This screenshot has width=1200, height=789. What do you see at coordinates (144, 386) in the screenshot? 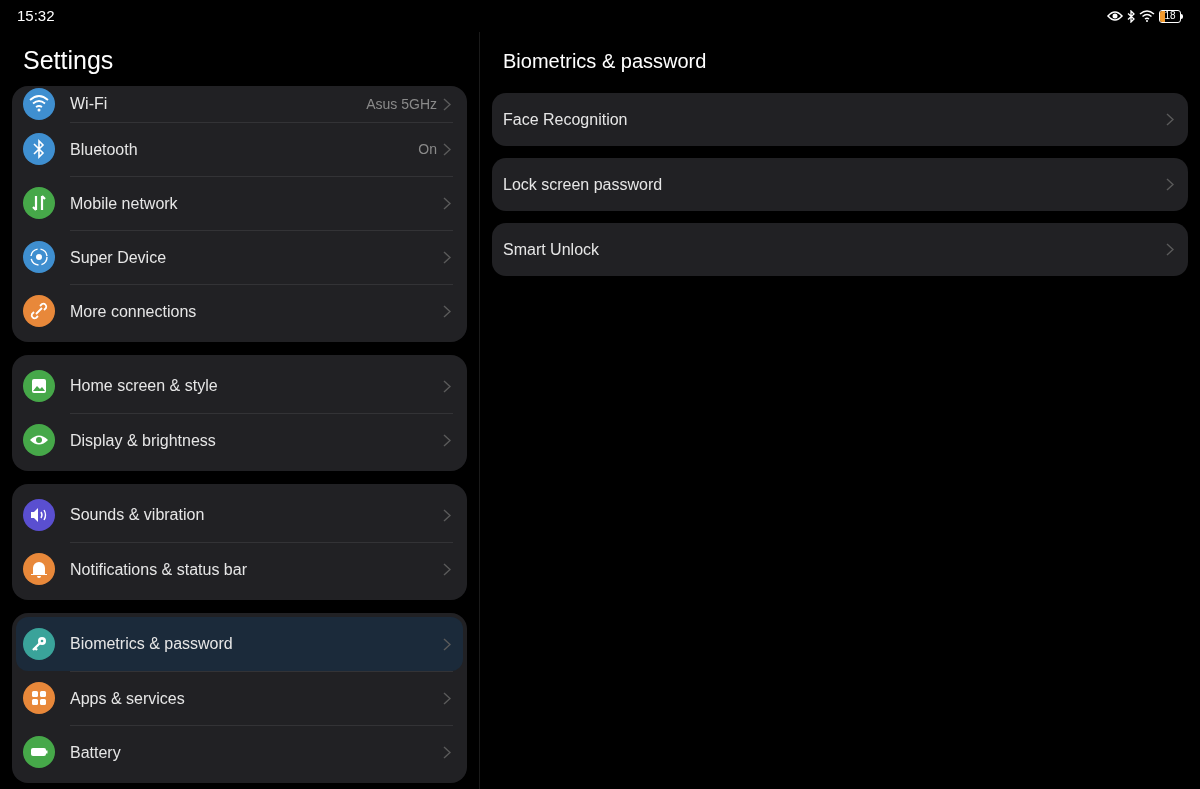
I see `item-label: Home screen & style` at bounding box center [144, 386].